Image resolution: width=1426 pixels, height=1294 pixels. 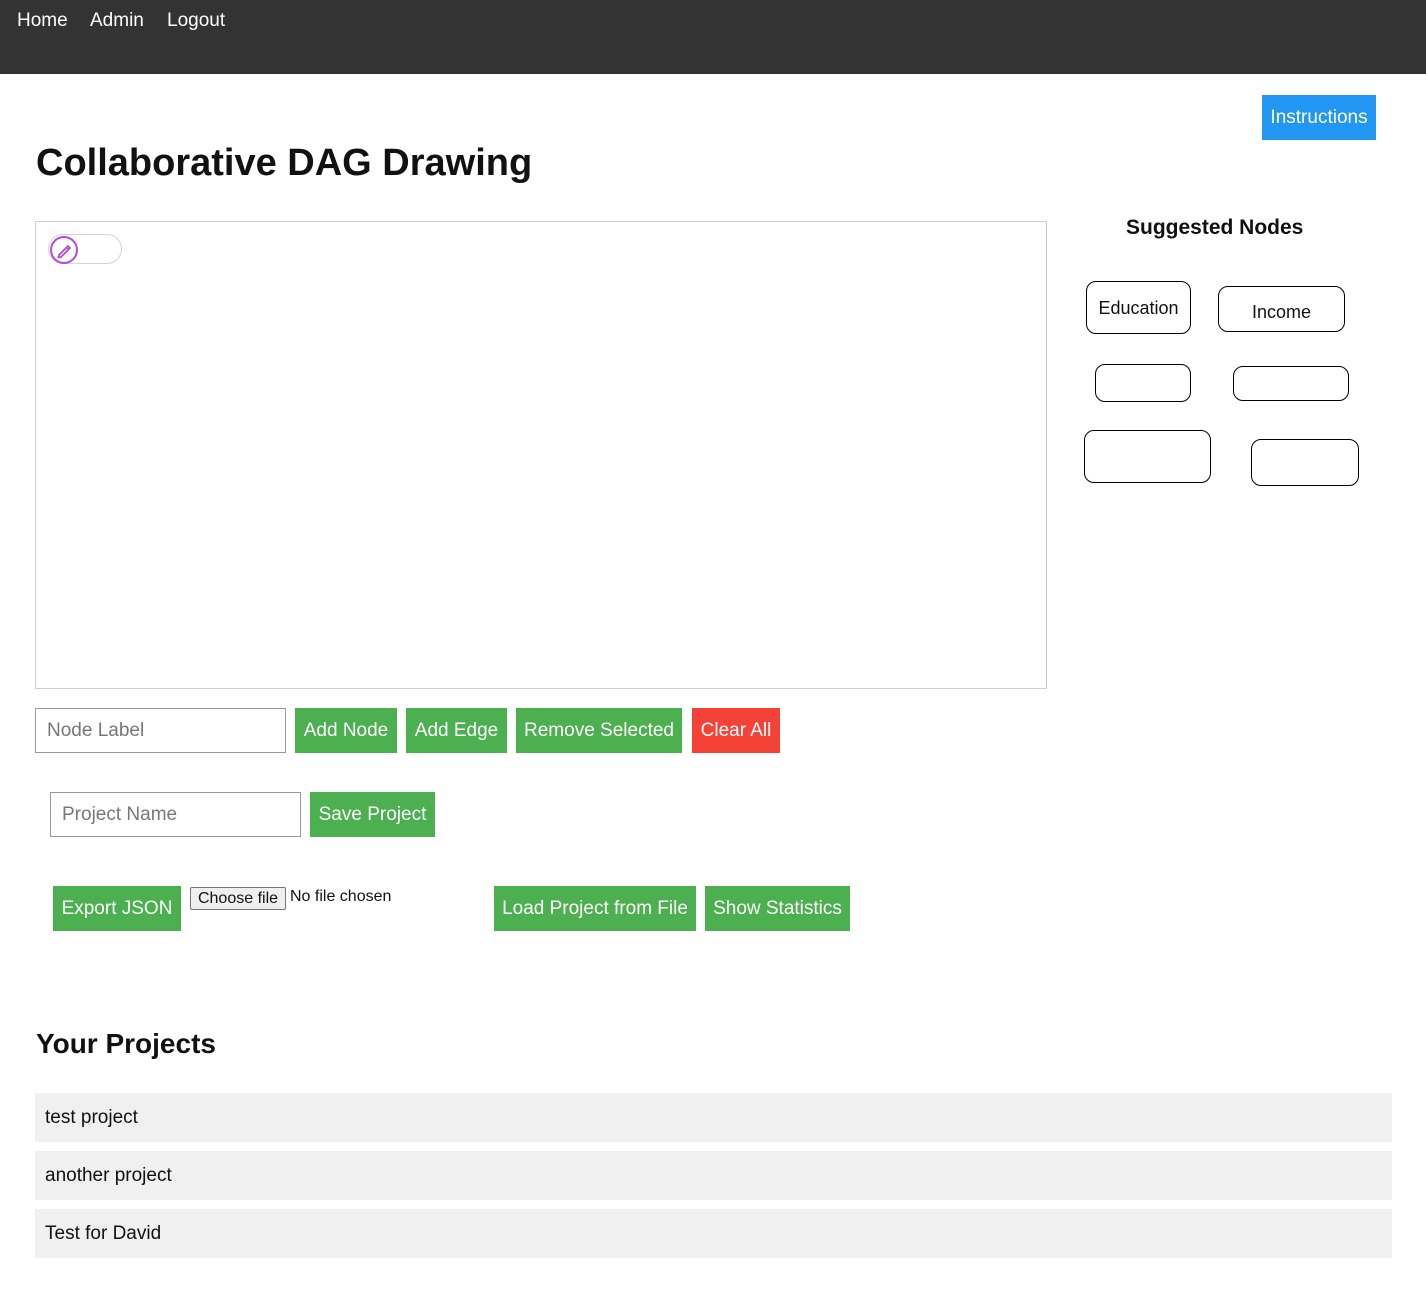 I want to click on top-navbar: Home Admin Logout, so click(x=713, y=37).